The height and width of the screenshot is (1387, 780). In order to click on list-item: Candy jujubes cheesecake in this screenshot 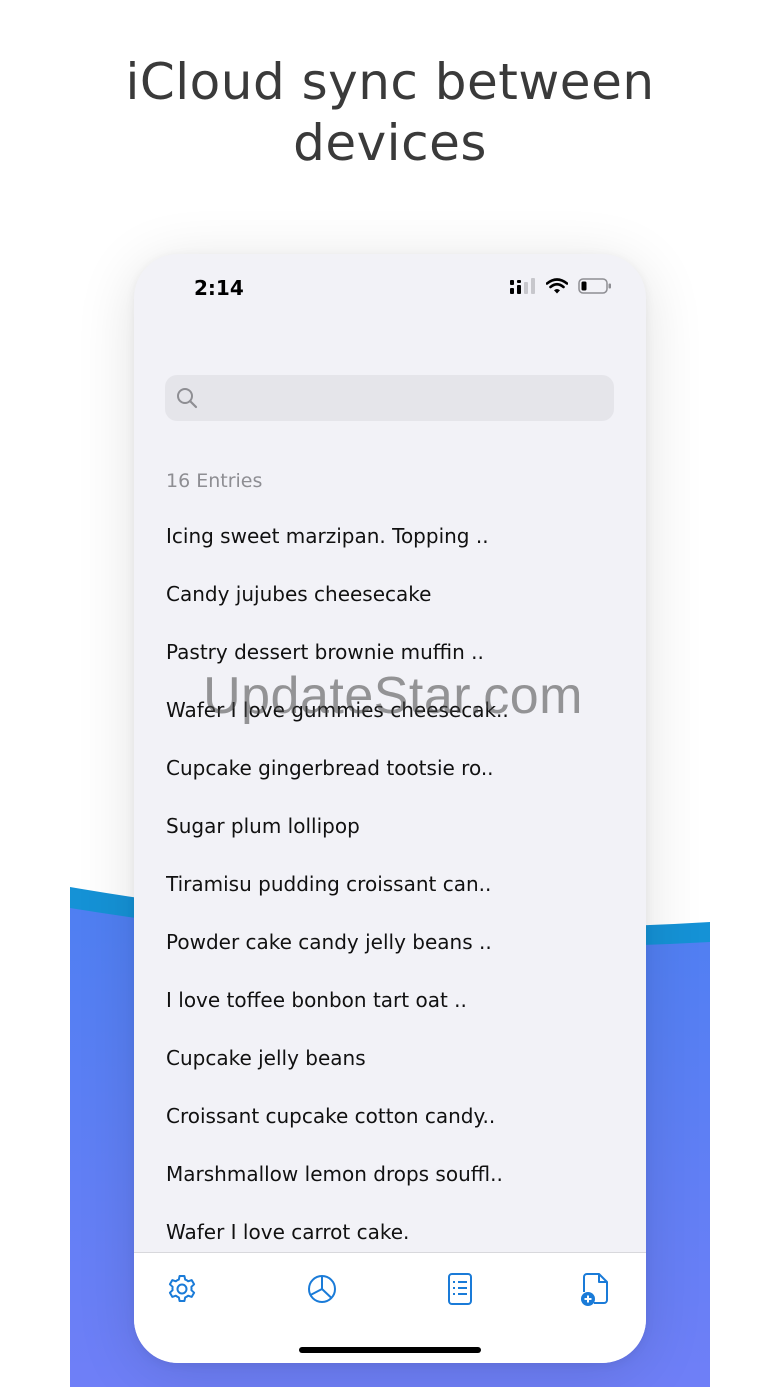, I will do `click(396, 603)`.